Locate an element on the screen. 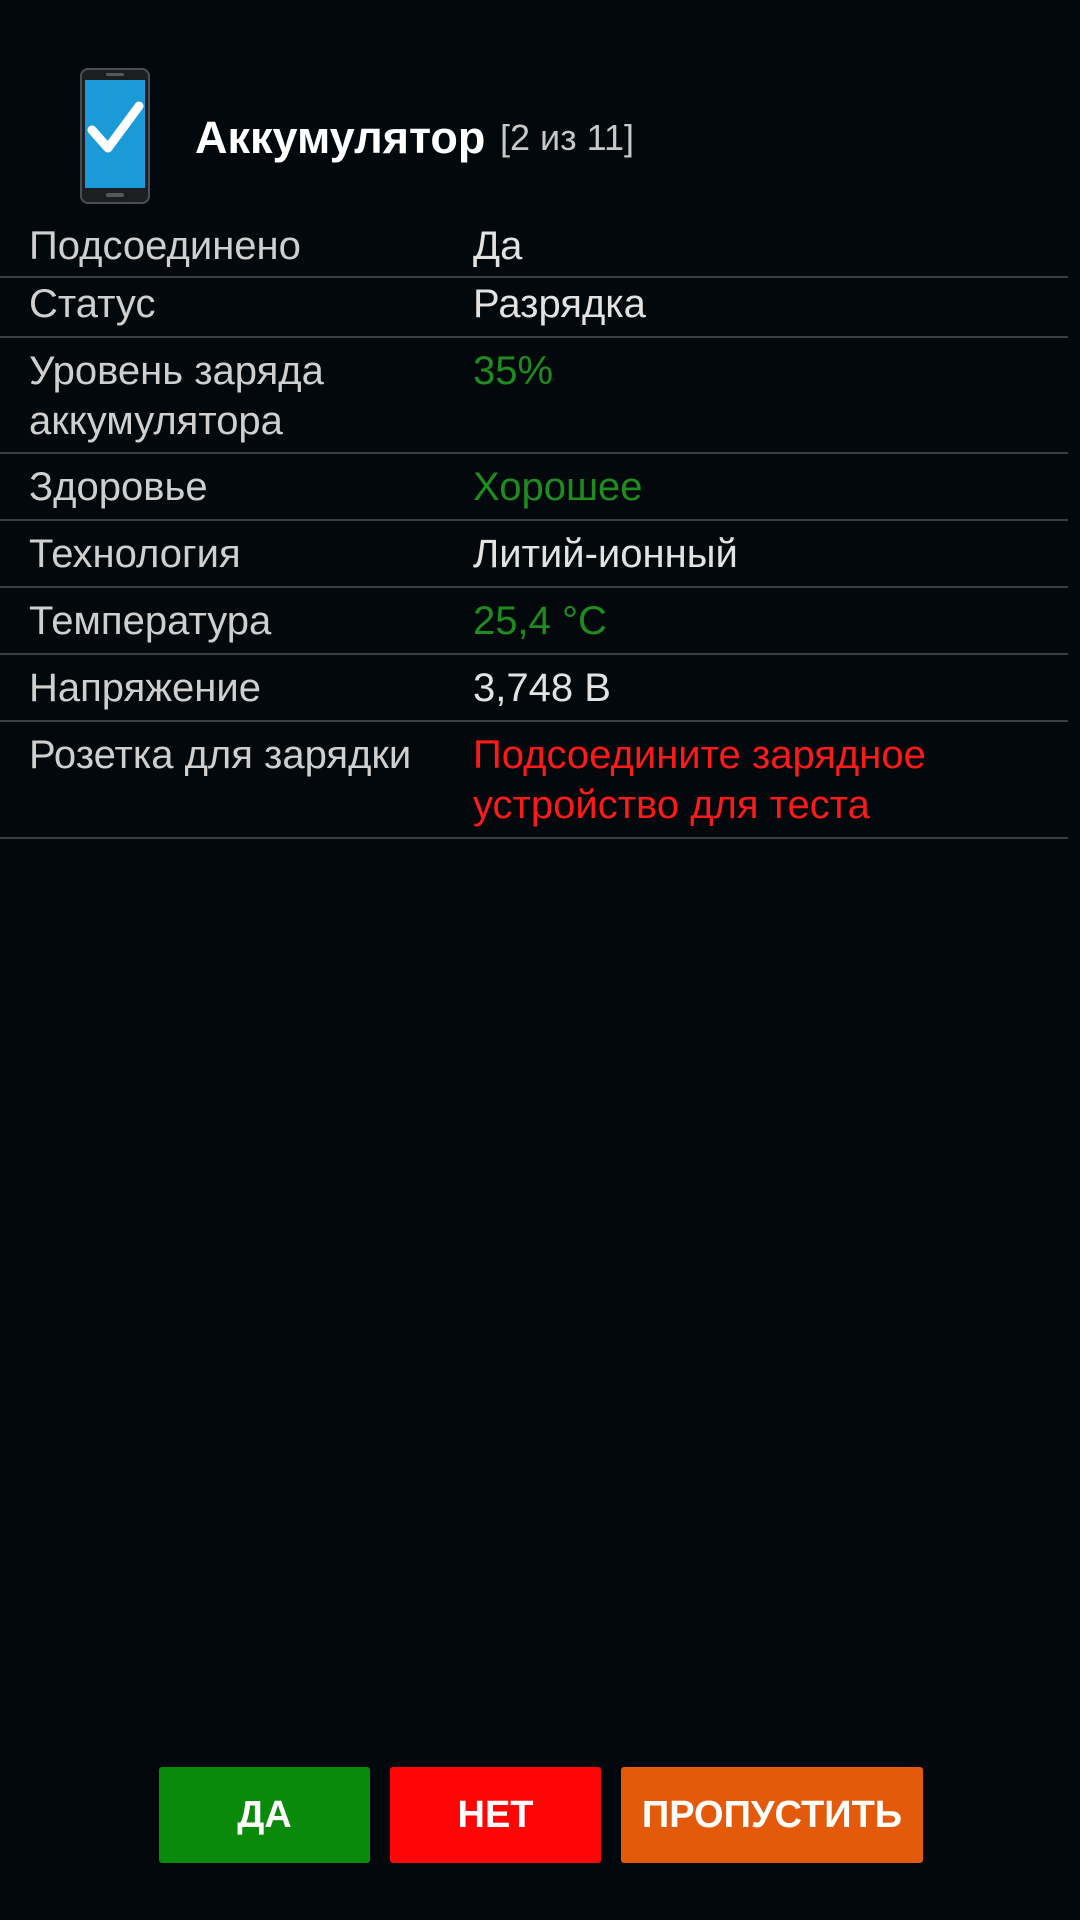 The image size is (1080, 1920). row-value: Да is located at coordinates (498, 246).